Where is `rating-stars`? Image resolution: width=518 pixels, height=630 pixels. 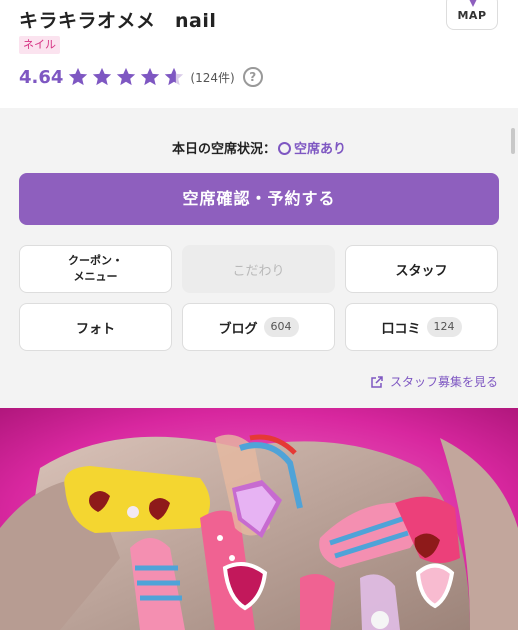 rating-stars is located at coordinates (127, 77).